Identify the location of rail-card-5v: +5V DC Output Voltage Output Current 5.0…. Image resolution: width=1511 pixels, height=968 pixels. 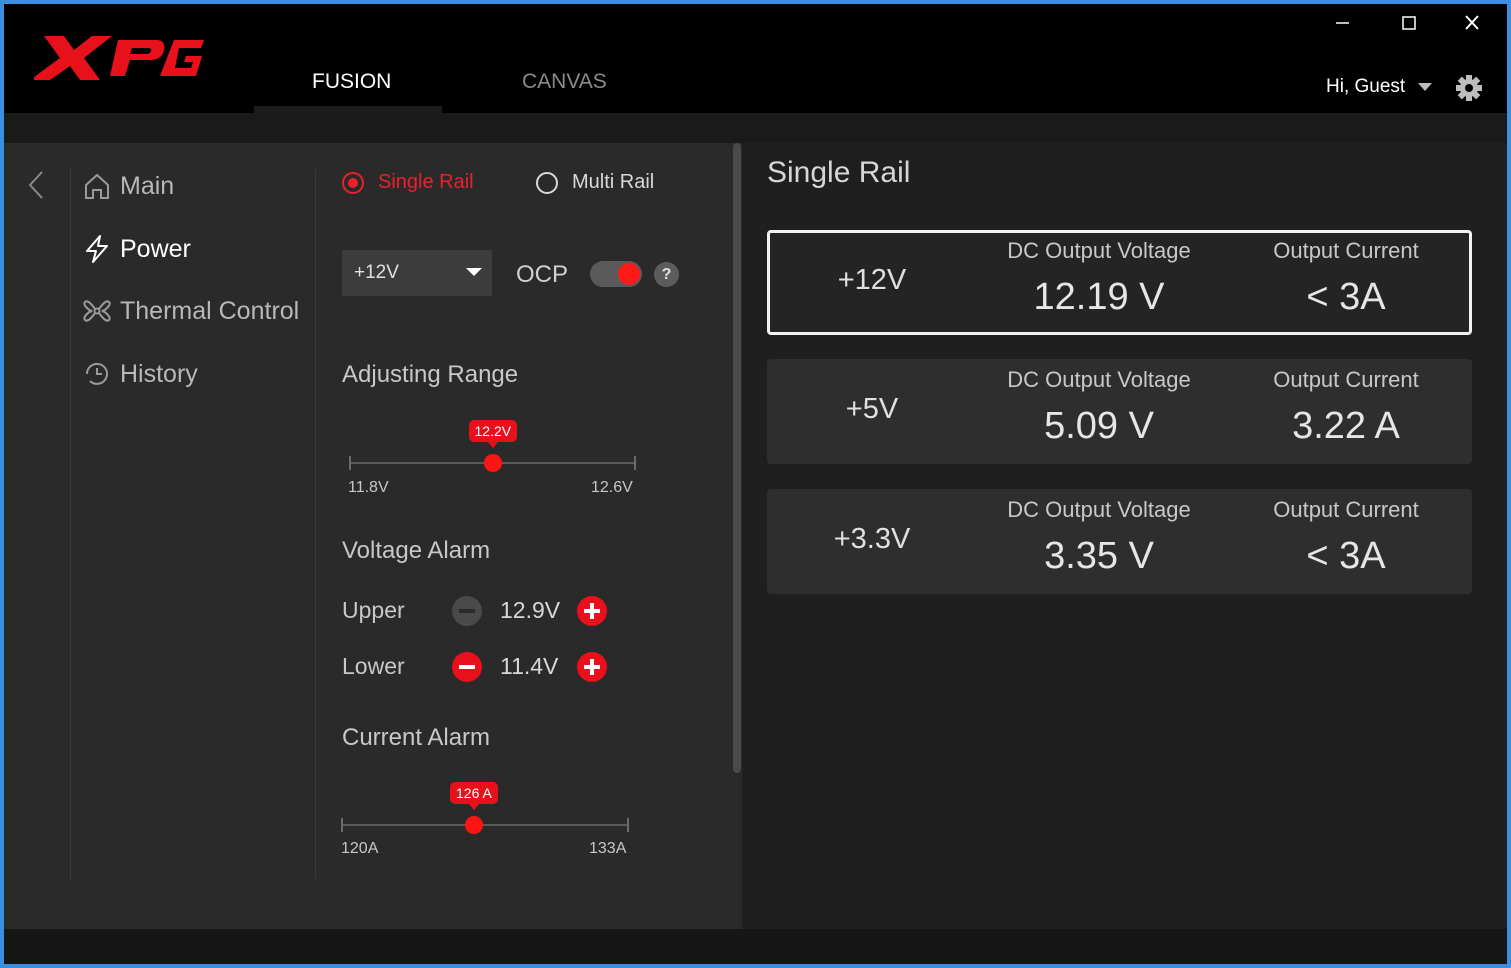
(1119, 411).